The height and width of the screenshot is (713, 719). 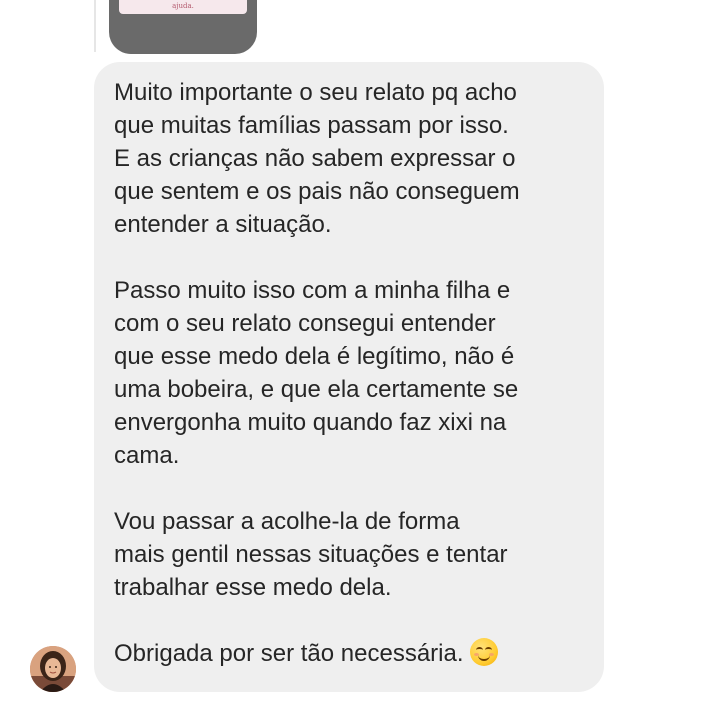 I want to click on message-closing-line: Obrigada por ser tão necessária., so click(x=353, y=653).